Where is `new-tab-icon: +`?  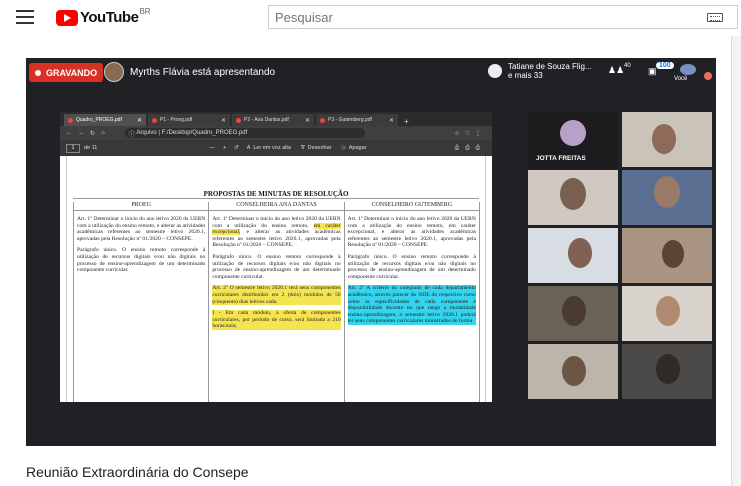
new-tab-icon: + is located at coordinates (406, 121).